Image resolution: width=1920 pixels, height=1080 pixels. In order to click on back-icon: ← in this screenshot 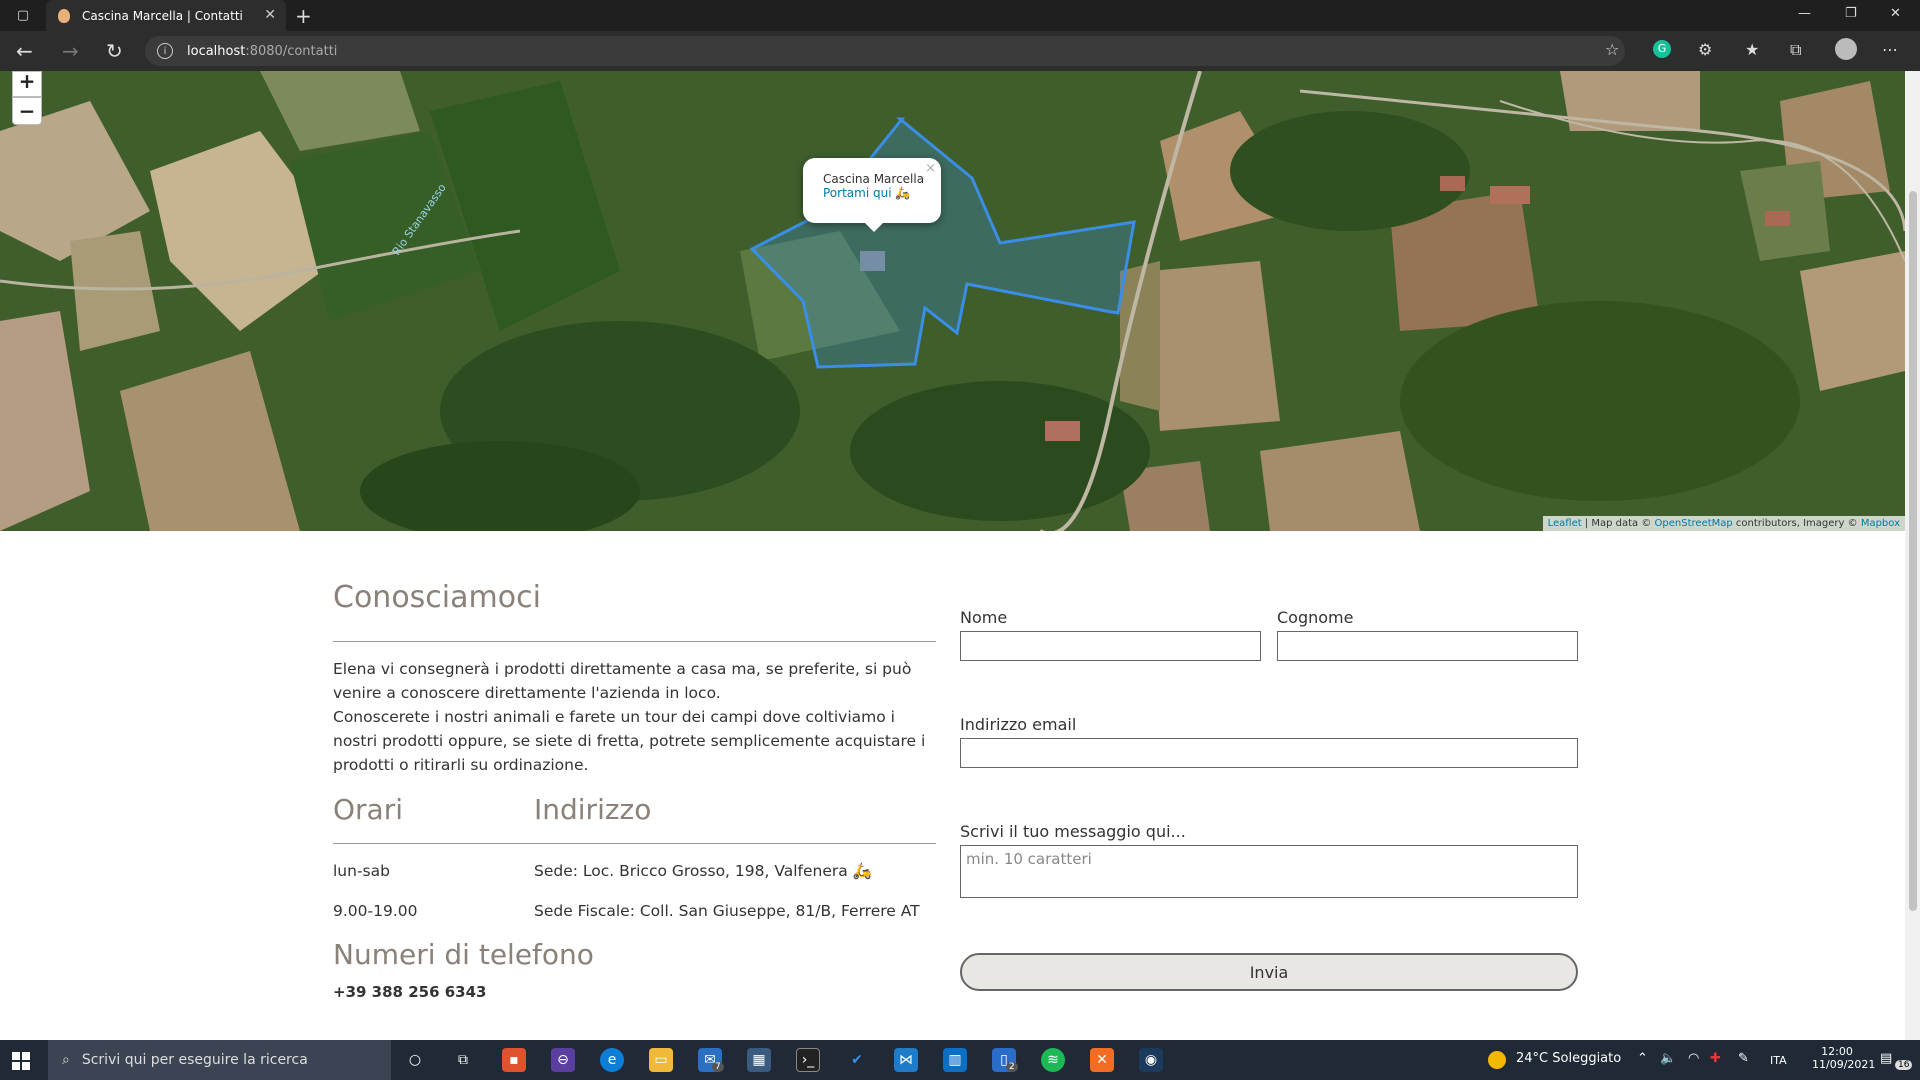, I will do `click(24, 51)`.